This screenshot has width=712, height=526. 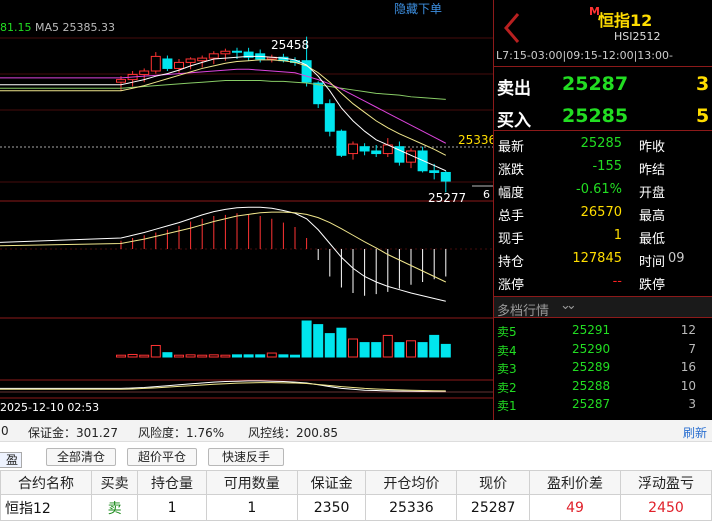 What do you see at coordinates (507, 387) in the screenshot?
I see `orderbook-level: 卖2` at bounding box center [507, 387].